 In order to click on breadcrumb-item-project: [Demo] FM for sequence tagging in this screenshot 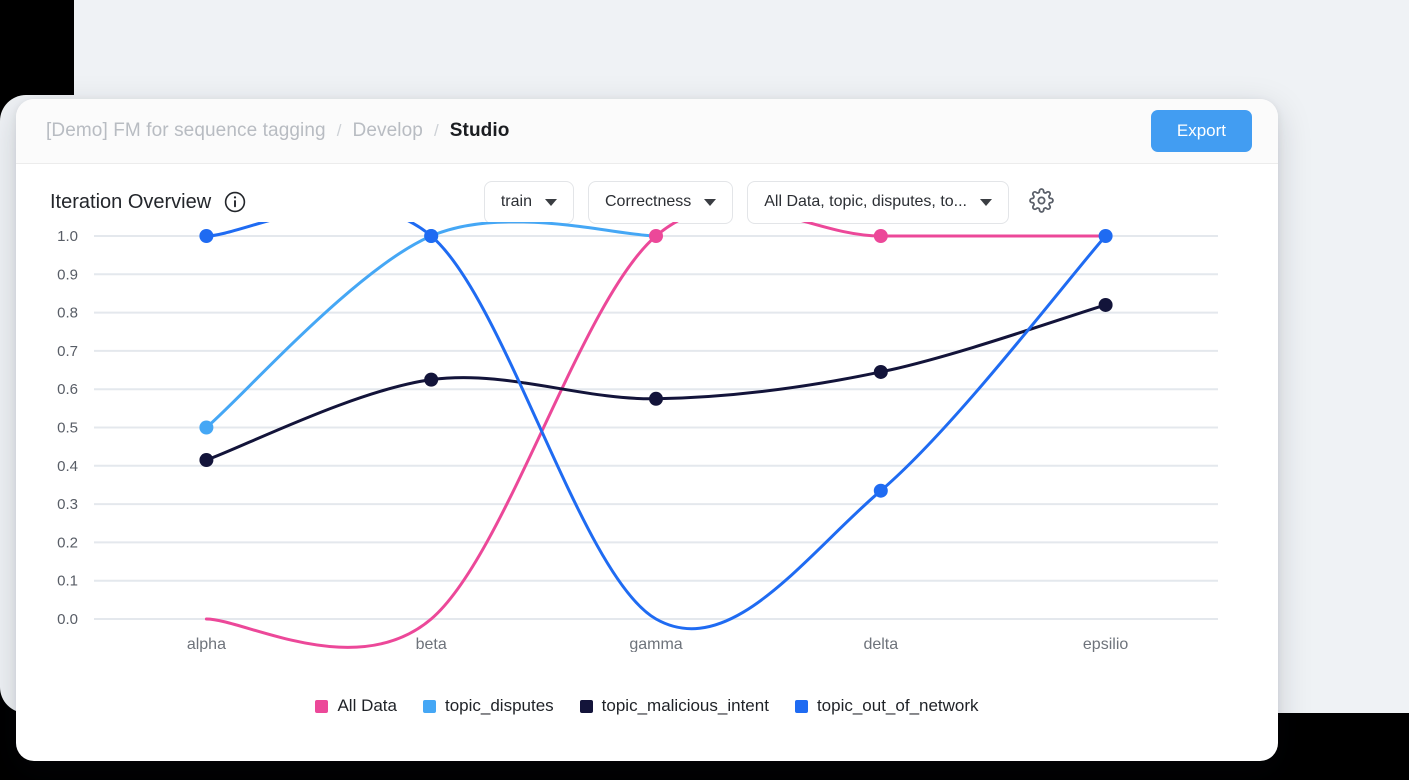, I will do `click(186, 131)`.